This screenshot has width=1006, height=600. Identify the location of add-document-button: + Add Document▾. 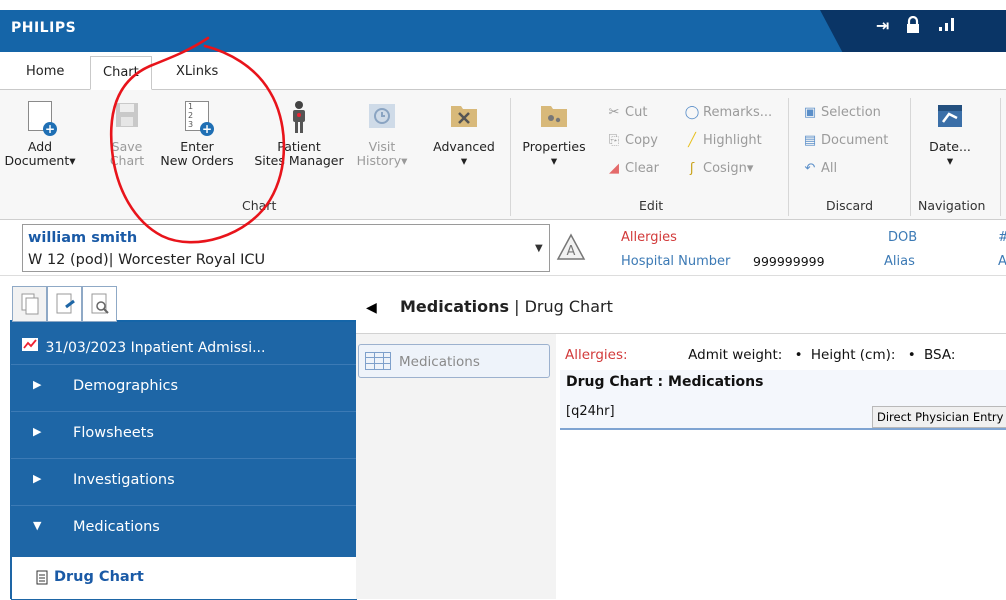
(40, 134).